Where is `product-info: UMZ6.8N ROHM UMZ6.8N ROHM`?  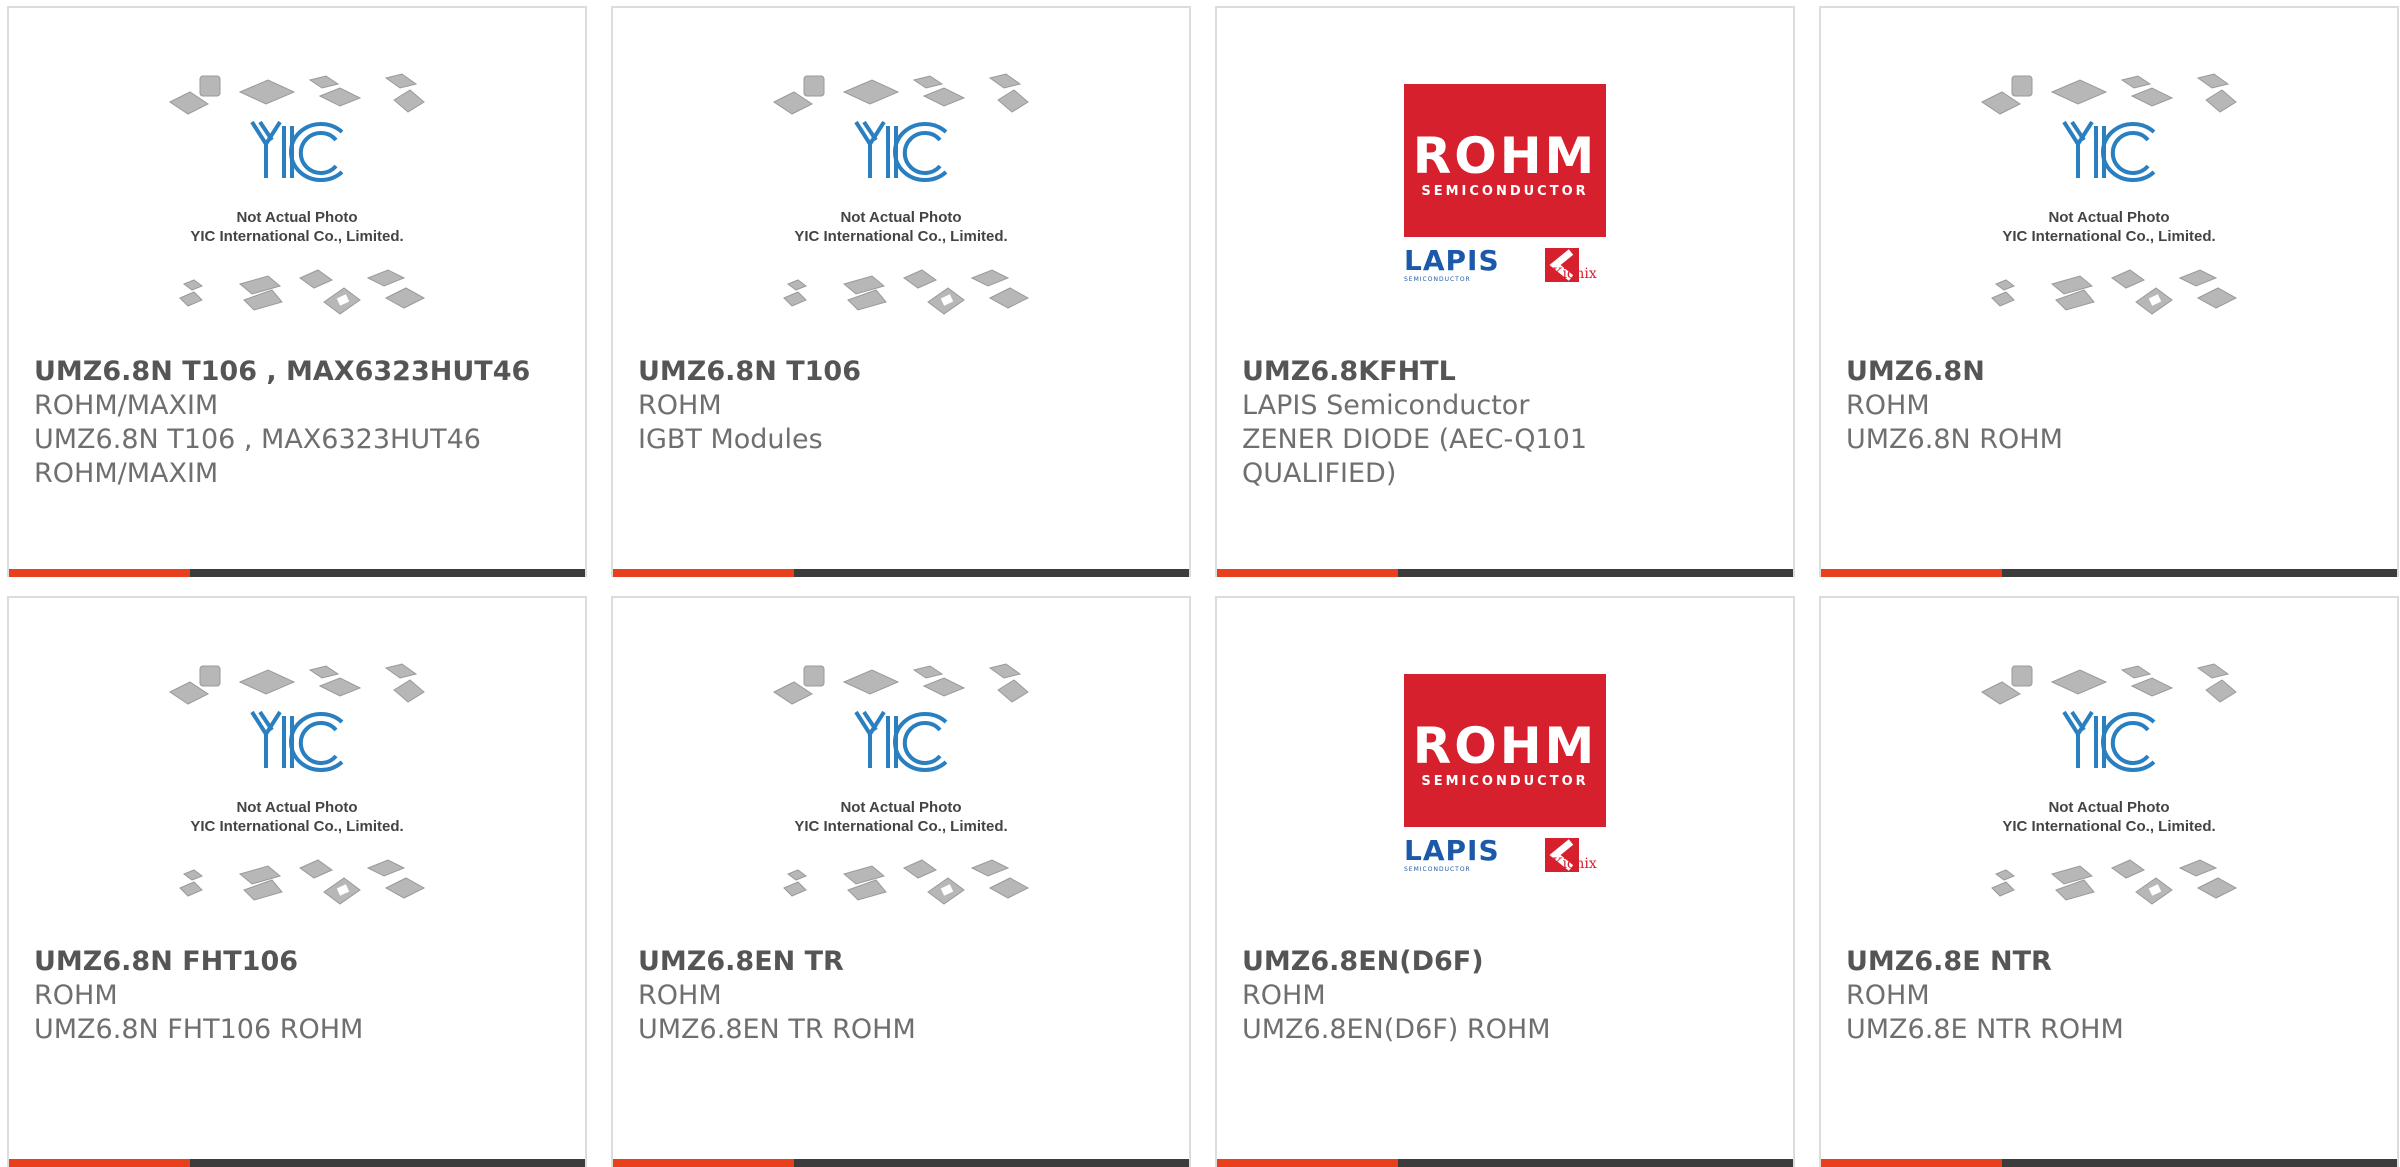
product-info: UMZ6.8N ROHM UMZ6.8N ROHM is located at coordinates (2111, 406).